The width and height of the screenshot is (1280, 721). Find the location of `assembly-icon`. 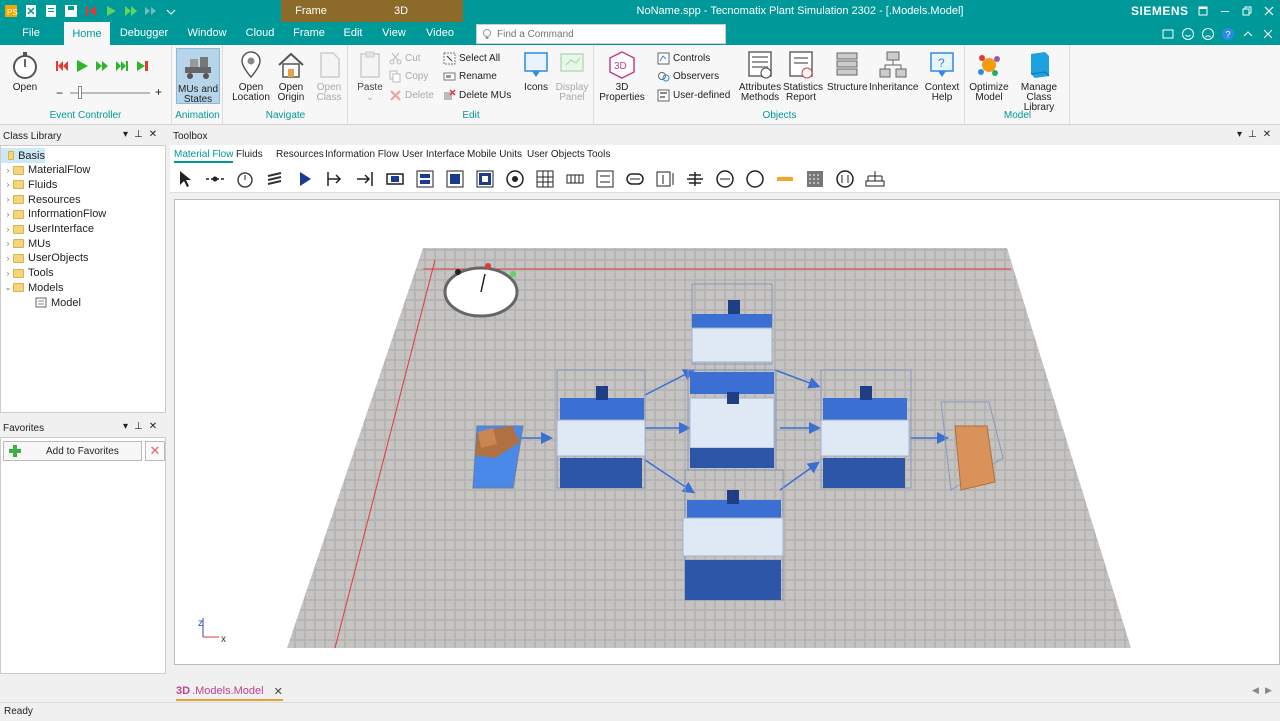

assembly-icon is located at coordinates (455, 179).